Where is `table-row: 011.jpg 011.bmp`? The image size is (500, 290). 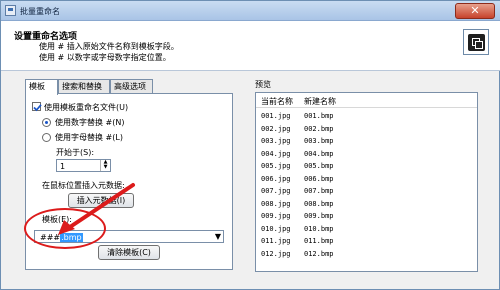
table-row: 011.jpg 011.bmp is located at coordinates (366, 242).